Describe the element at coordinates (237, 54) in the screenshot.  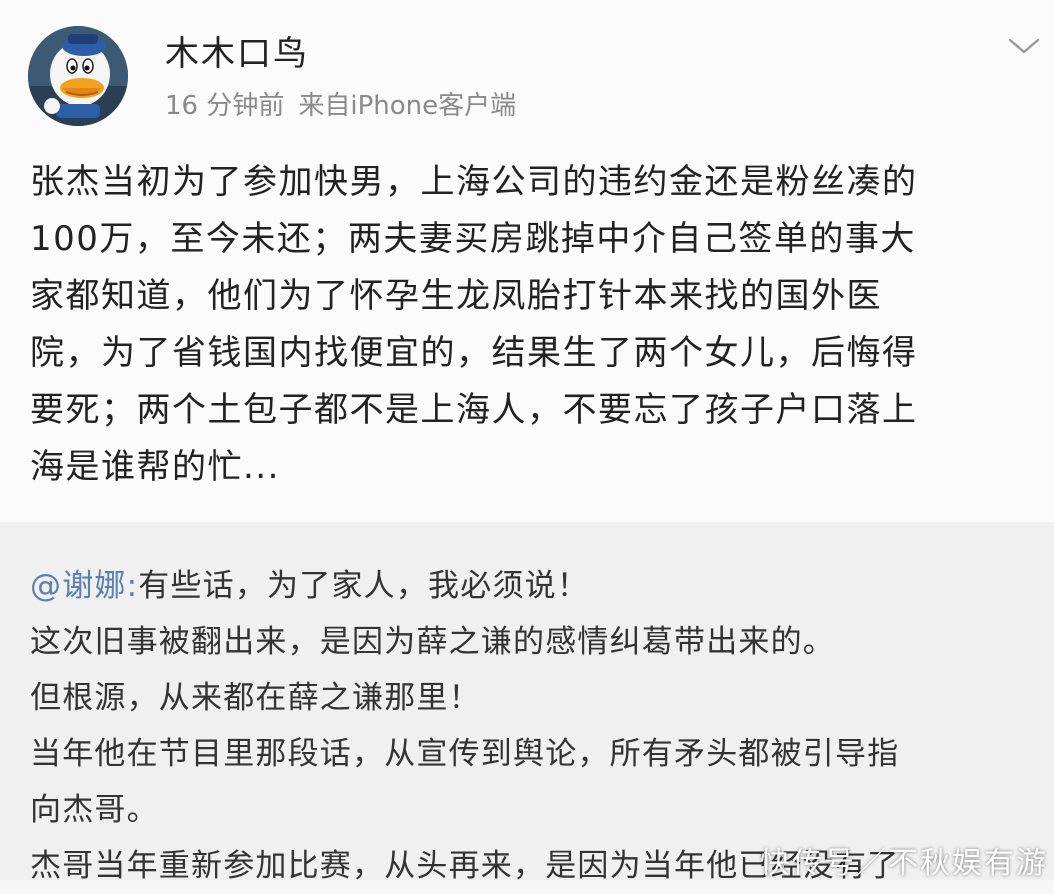
I see `author-name: 木木口鸟` at that location.